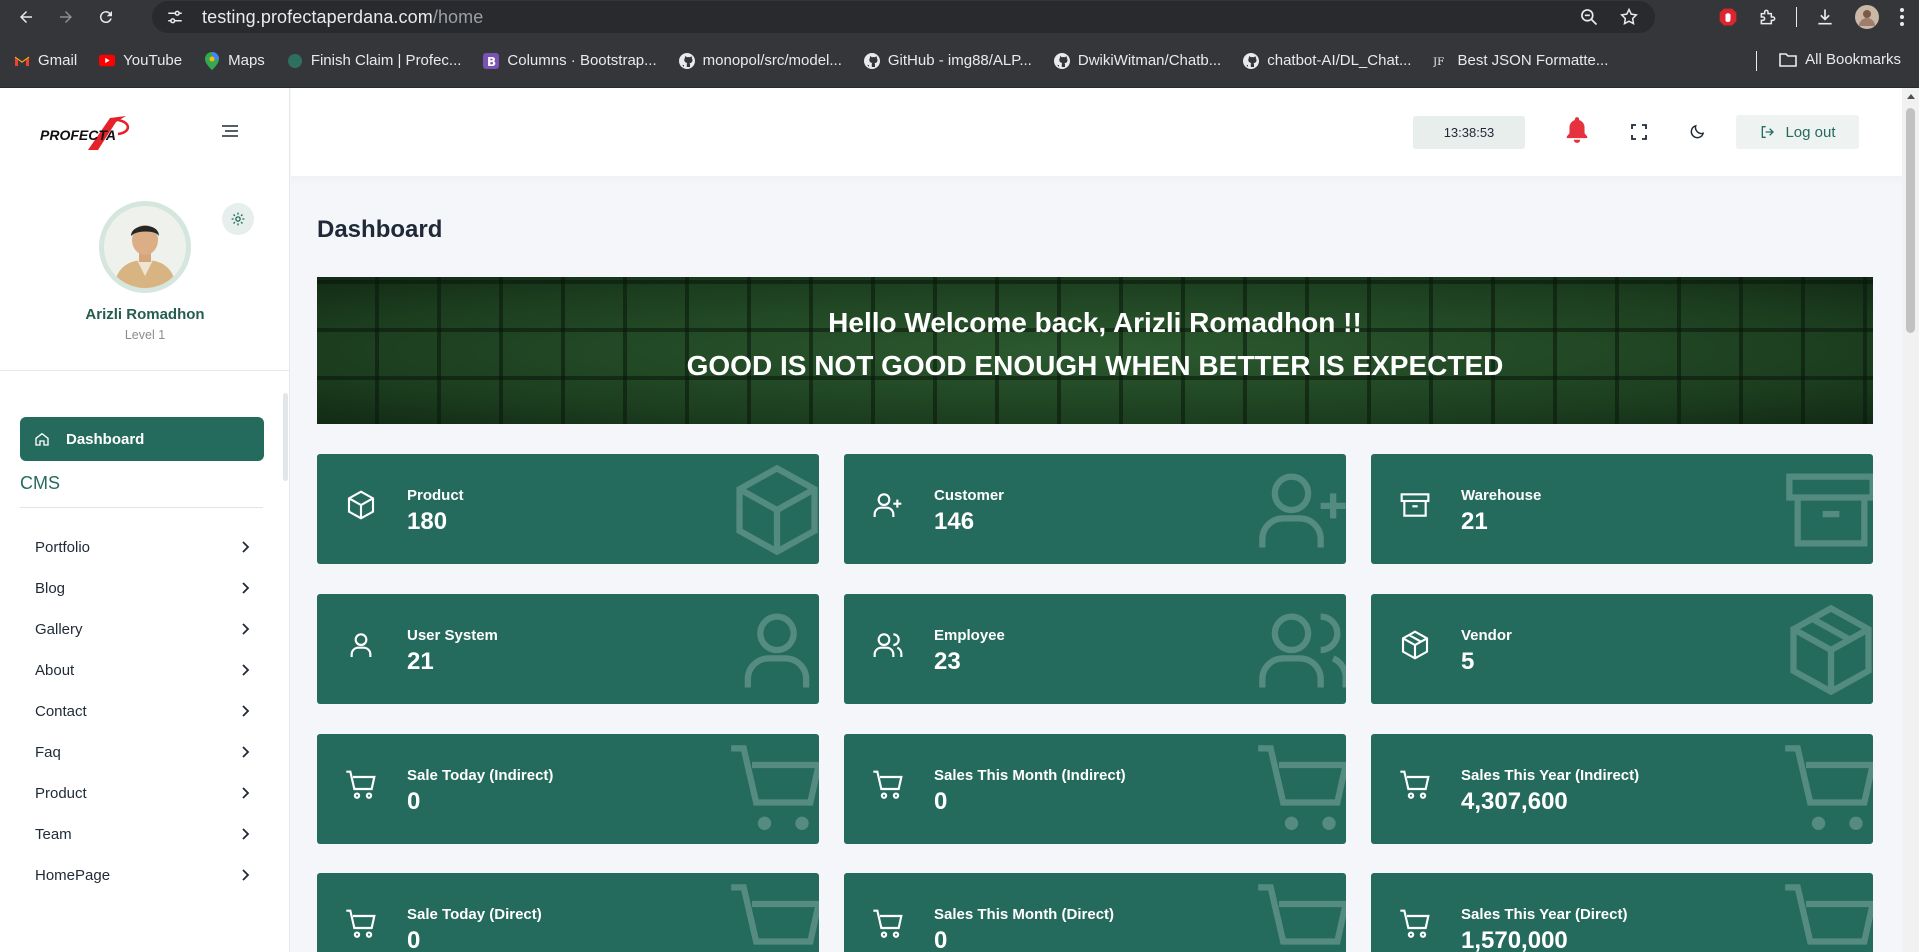 This screenshot has height=952, width=1919. Describe the element at coordinates (142, 547) in the screenshot. I see `sidebar-item-portfolio: Portfolio` at that location.